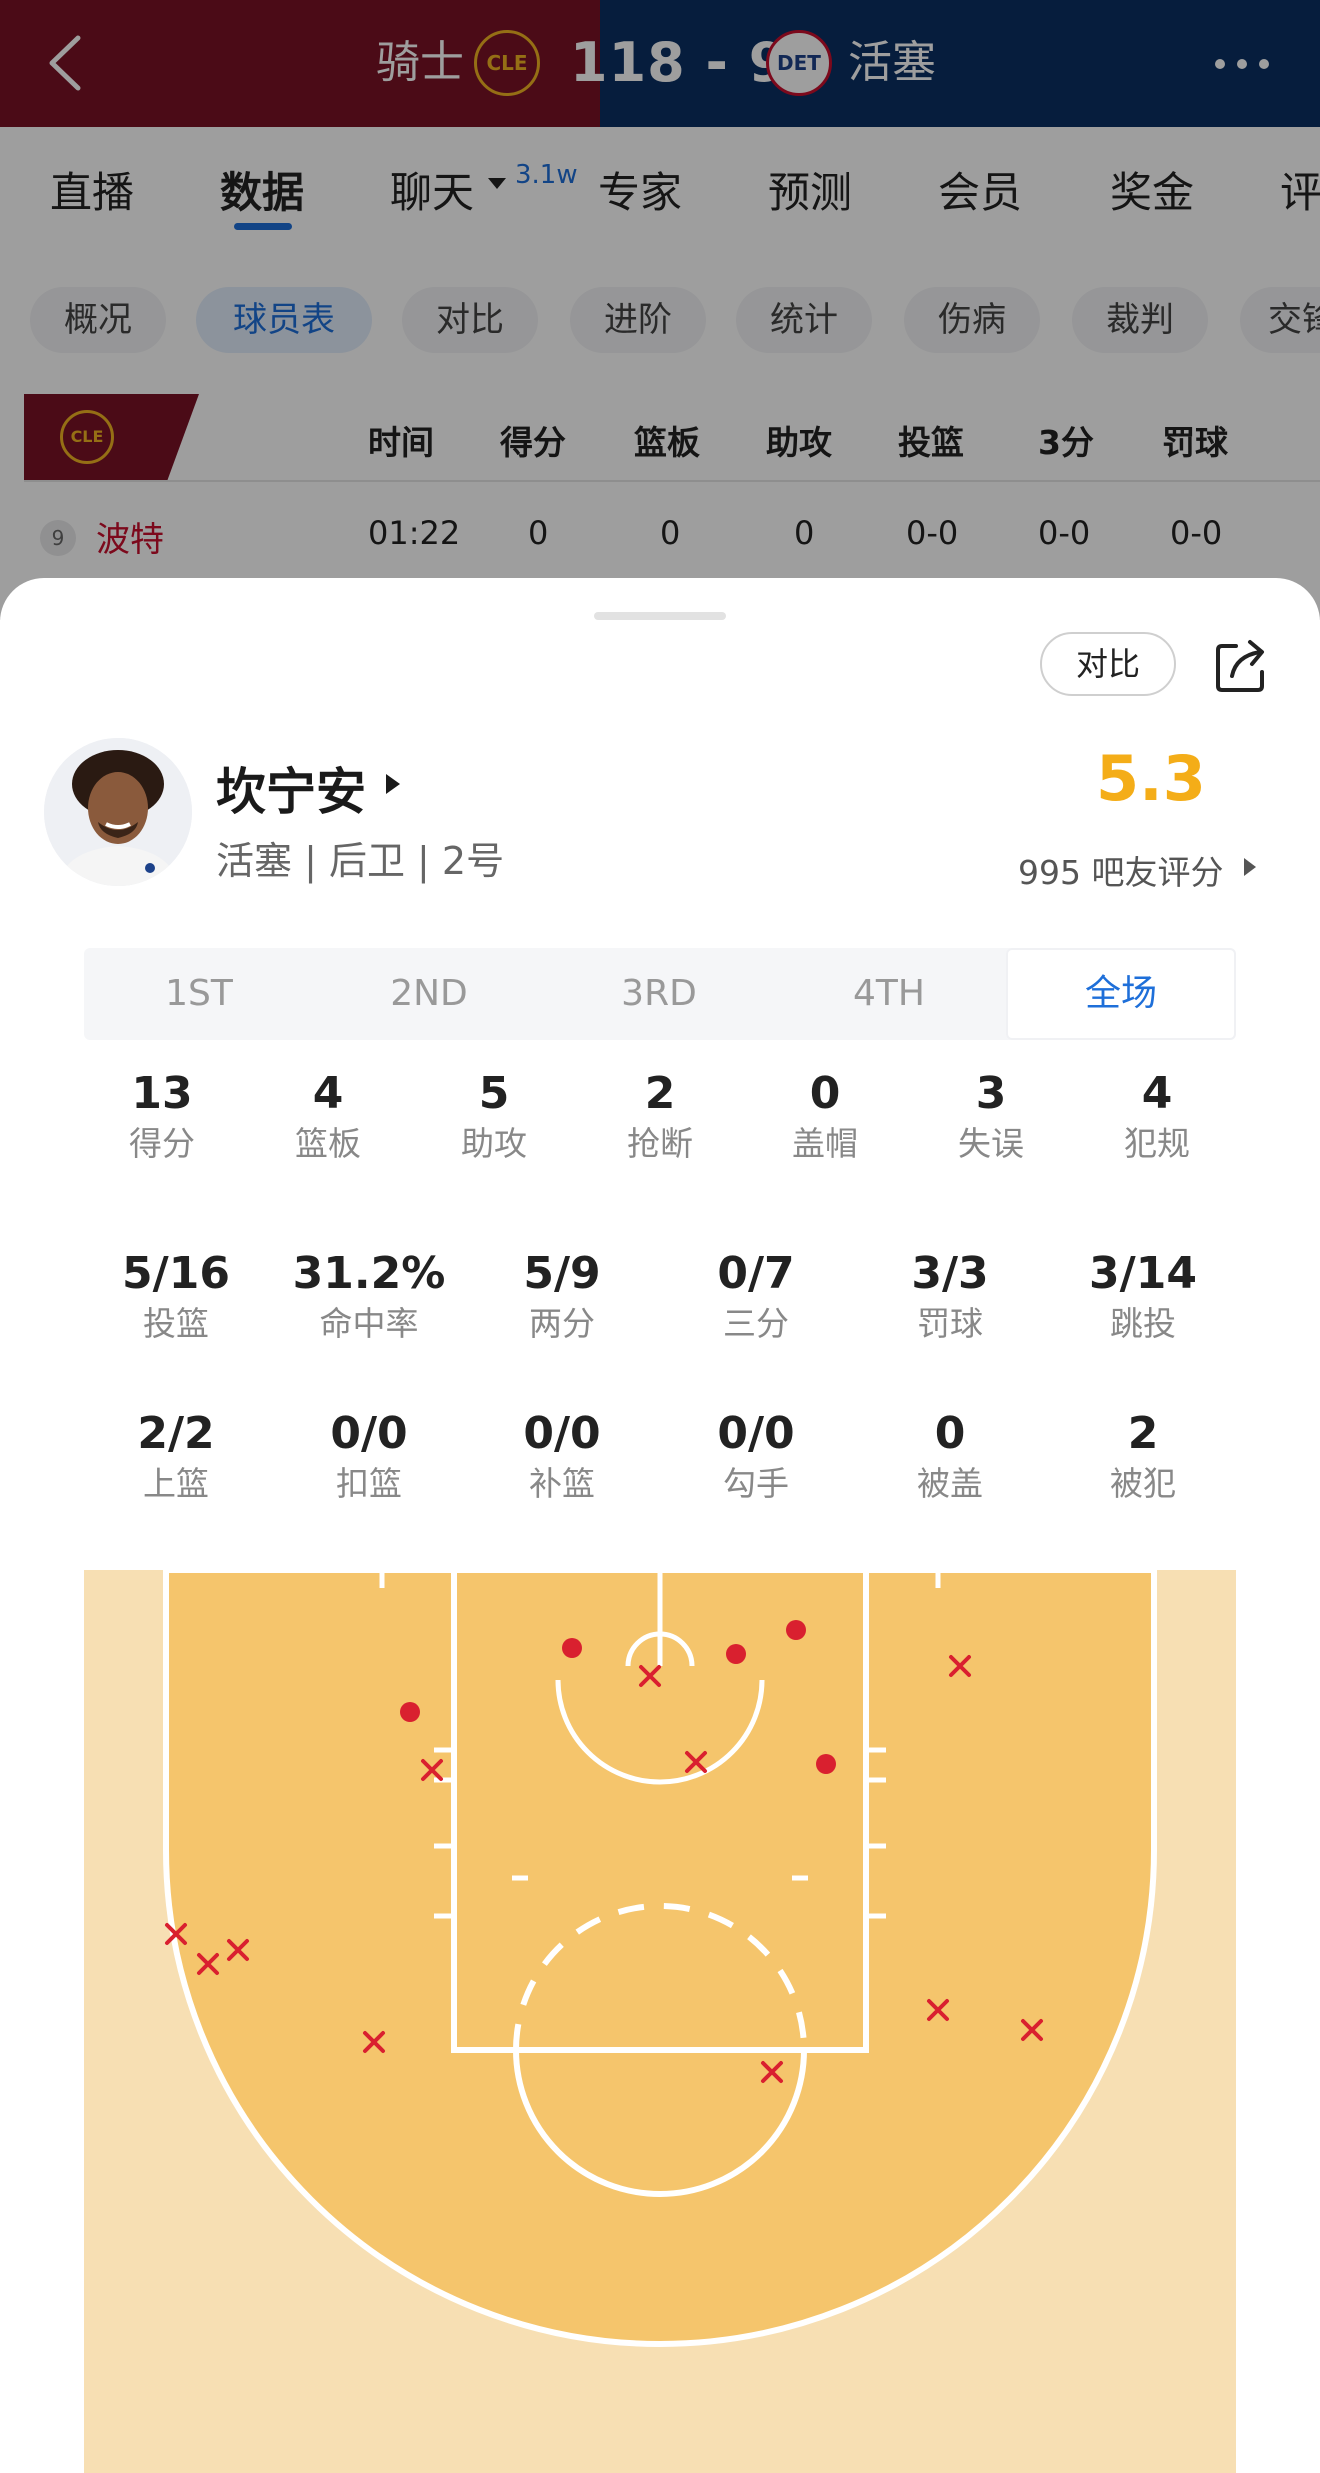 The width and height of the screenshot is (1320, 2473). Describe the element at coordinates (889, 994) in the screenshot. I see `period-tab-4th: 4TH` at that location.